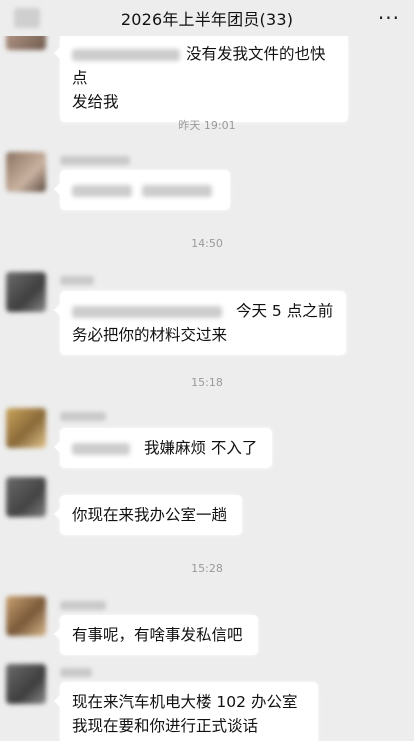 Image resolution: width=414 pixels, height=741 pixels. I want to click on message-text: 务必把你的材料交过来, so click(150, 335).